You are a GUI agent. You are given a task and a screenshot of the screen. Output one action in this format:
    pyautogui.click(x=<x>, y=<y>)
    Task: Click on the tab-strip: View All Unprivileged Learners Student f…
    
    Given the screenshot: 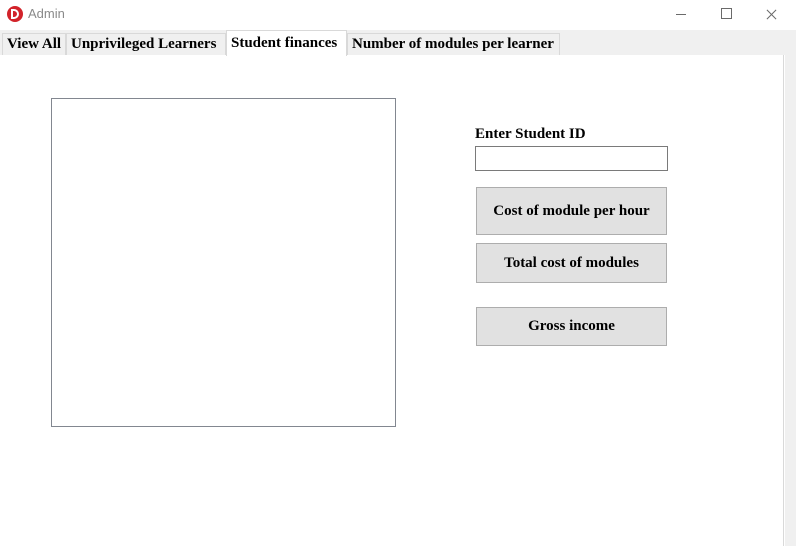 What is the action you would take?
    pyautogui.click(x=398, y=43)
    